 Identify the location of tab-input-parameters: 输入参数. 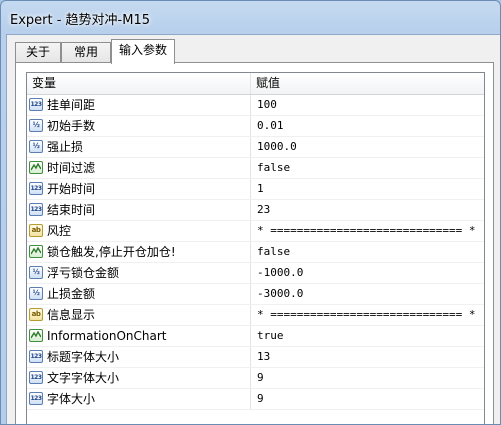
(143, 51).